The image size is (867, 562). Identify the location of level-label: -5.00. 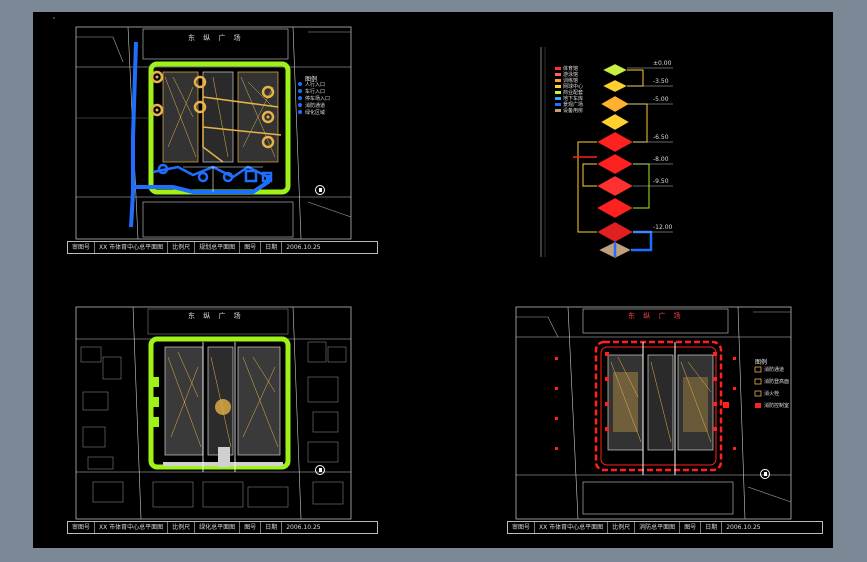
(661, 99).